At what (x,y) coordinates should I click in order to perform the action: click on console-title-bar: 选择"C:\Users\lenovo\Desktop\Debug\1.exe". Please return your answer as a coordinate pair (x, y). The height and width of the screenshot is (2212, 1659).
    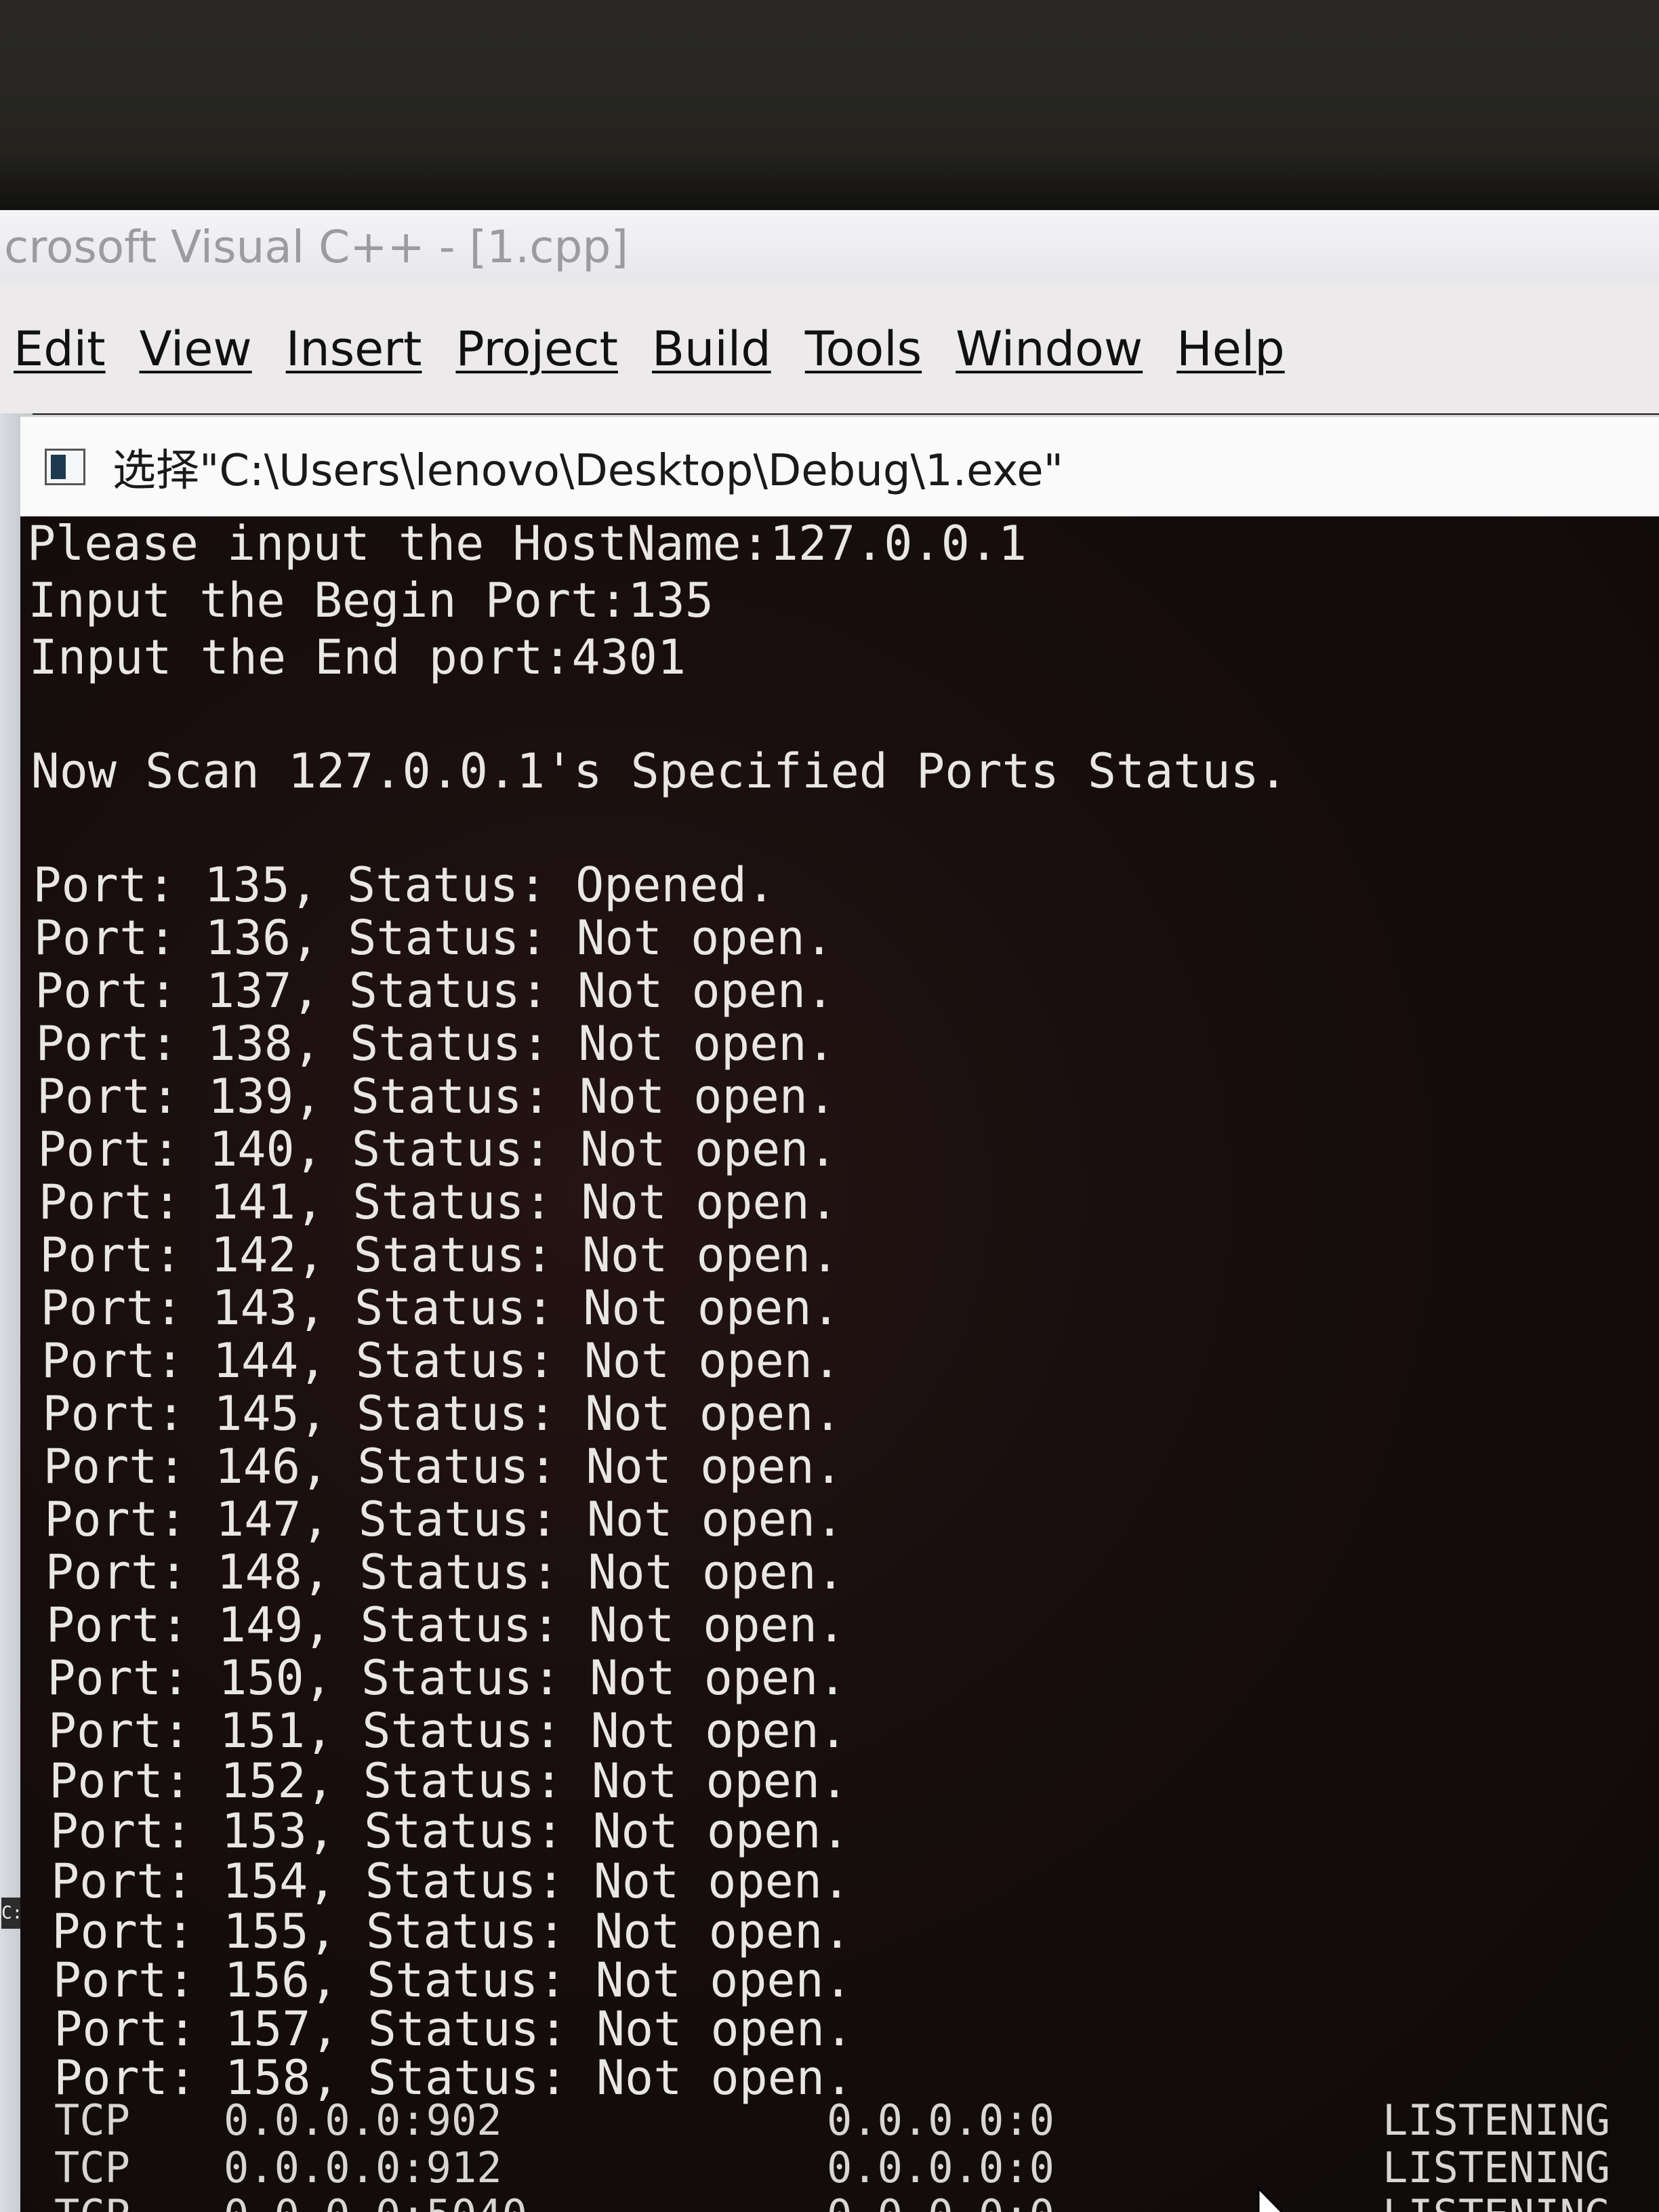
    Looking at the image, I should click on (839, 465).